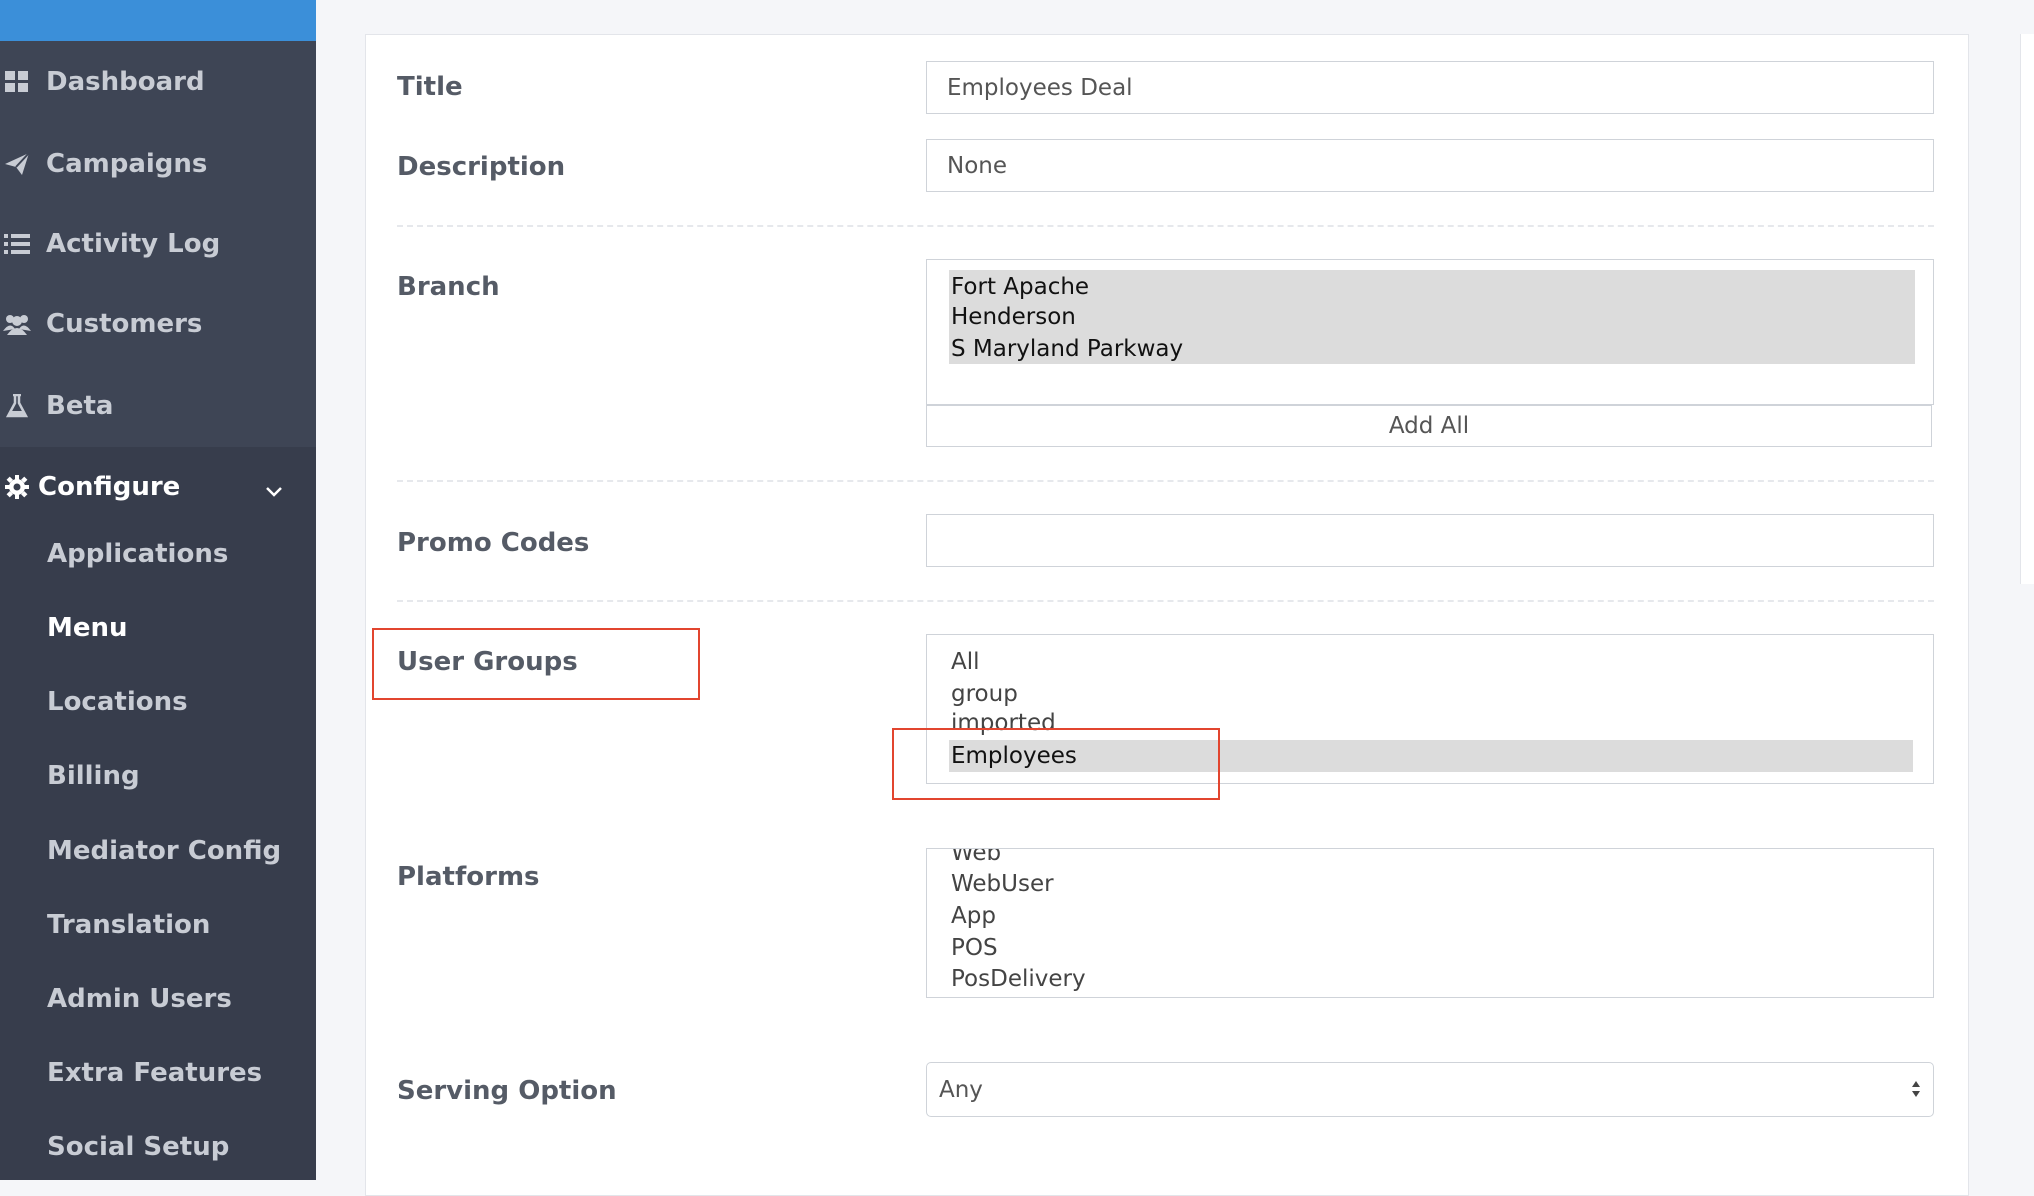  What do you see at coordinates (2027, 309) in the screenshot?
I see `side-panel-edge` at bounding box center [2027, 309].